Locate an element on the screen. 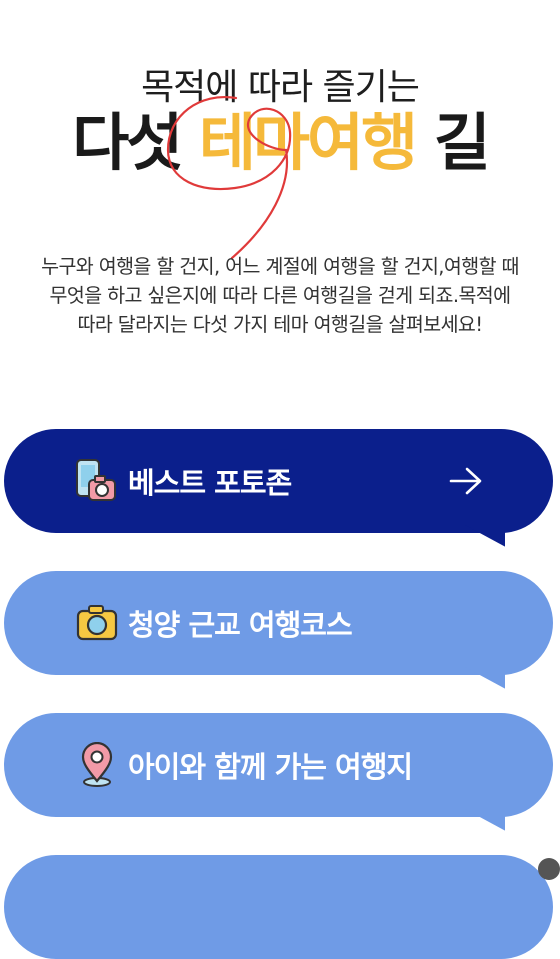  menu-label: 청양 근교 여행코스 is located at coordinates (240, 625).